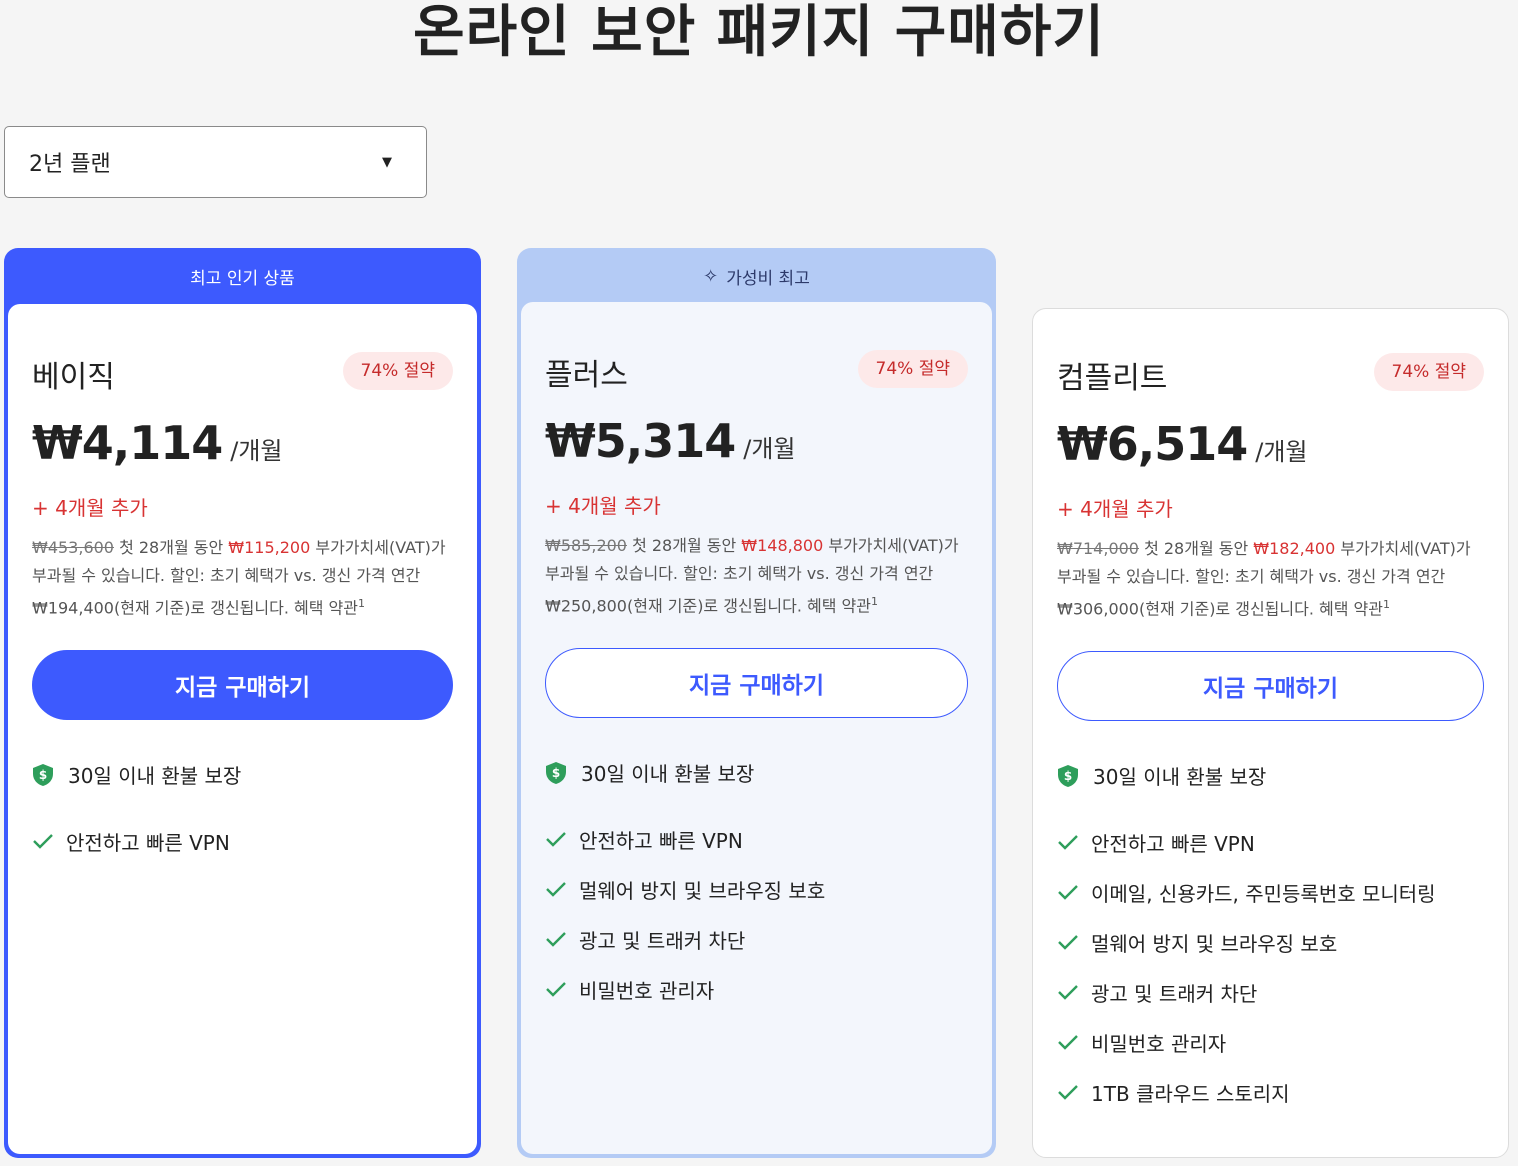 The height and width of the screenshot is (1166, 1518). Describe the element at coordinates (1152, 444) in the screenshot. I see `monthly-price: ₩6,514` at that location.